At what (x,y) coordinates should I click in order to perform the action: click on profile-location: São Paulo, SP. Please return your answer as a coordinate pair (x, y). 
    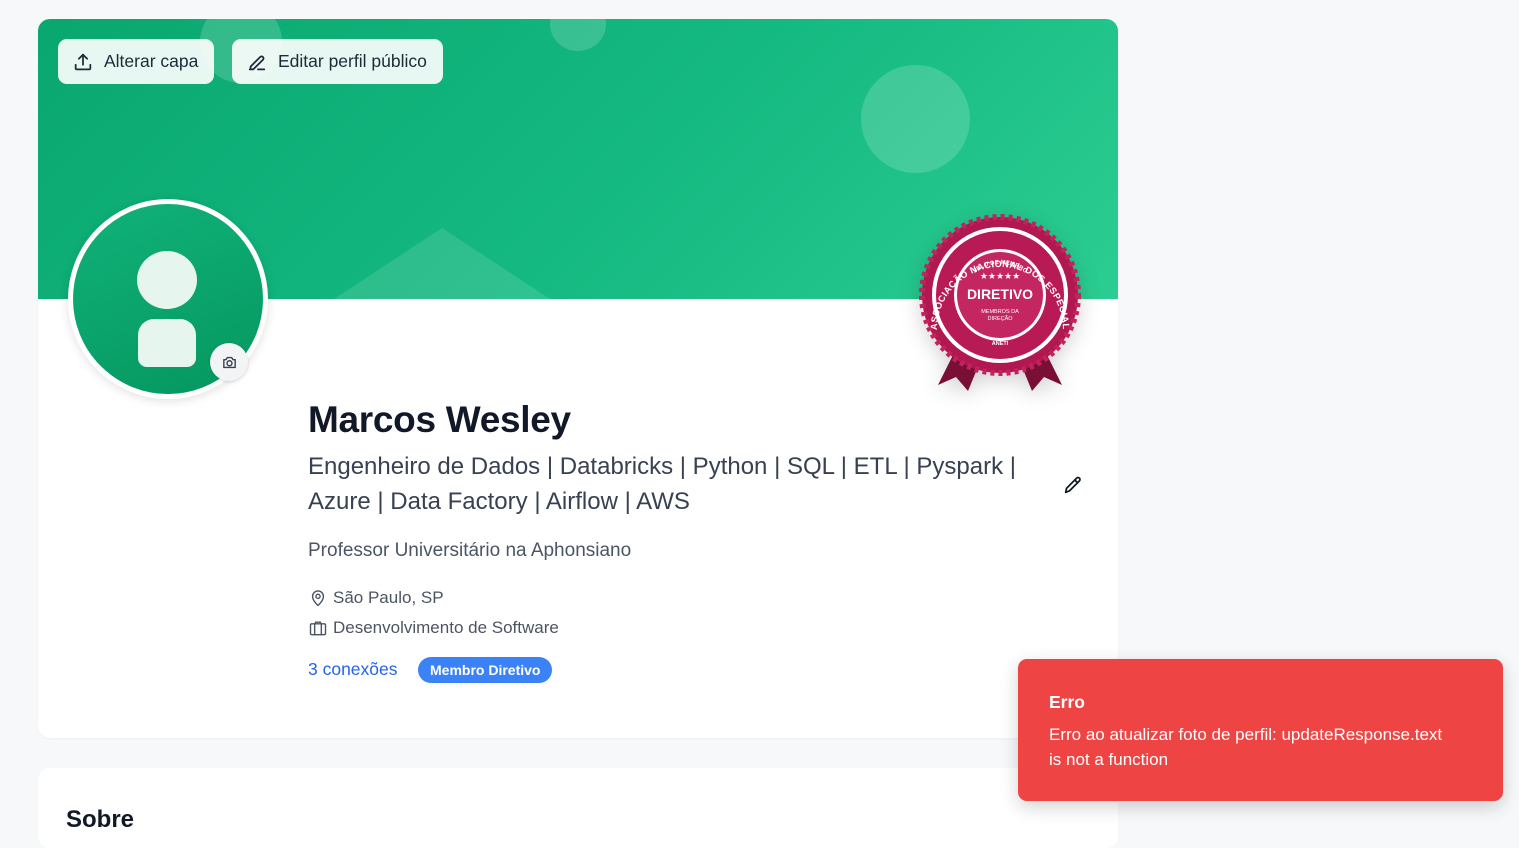
    Looking at the image, I should click on (376, 598).